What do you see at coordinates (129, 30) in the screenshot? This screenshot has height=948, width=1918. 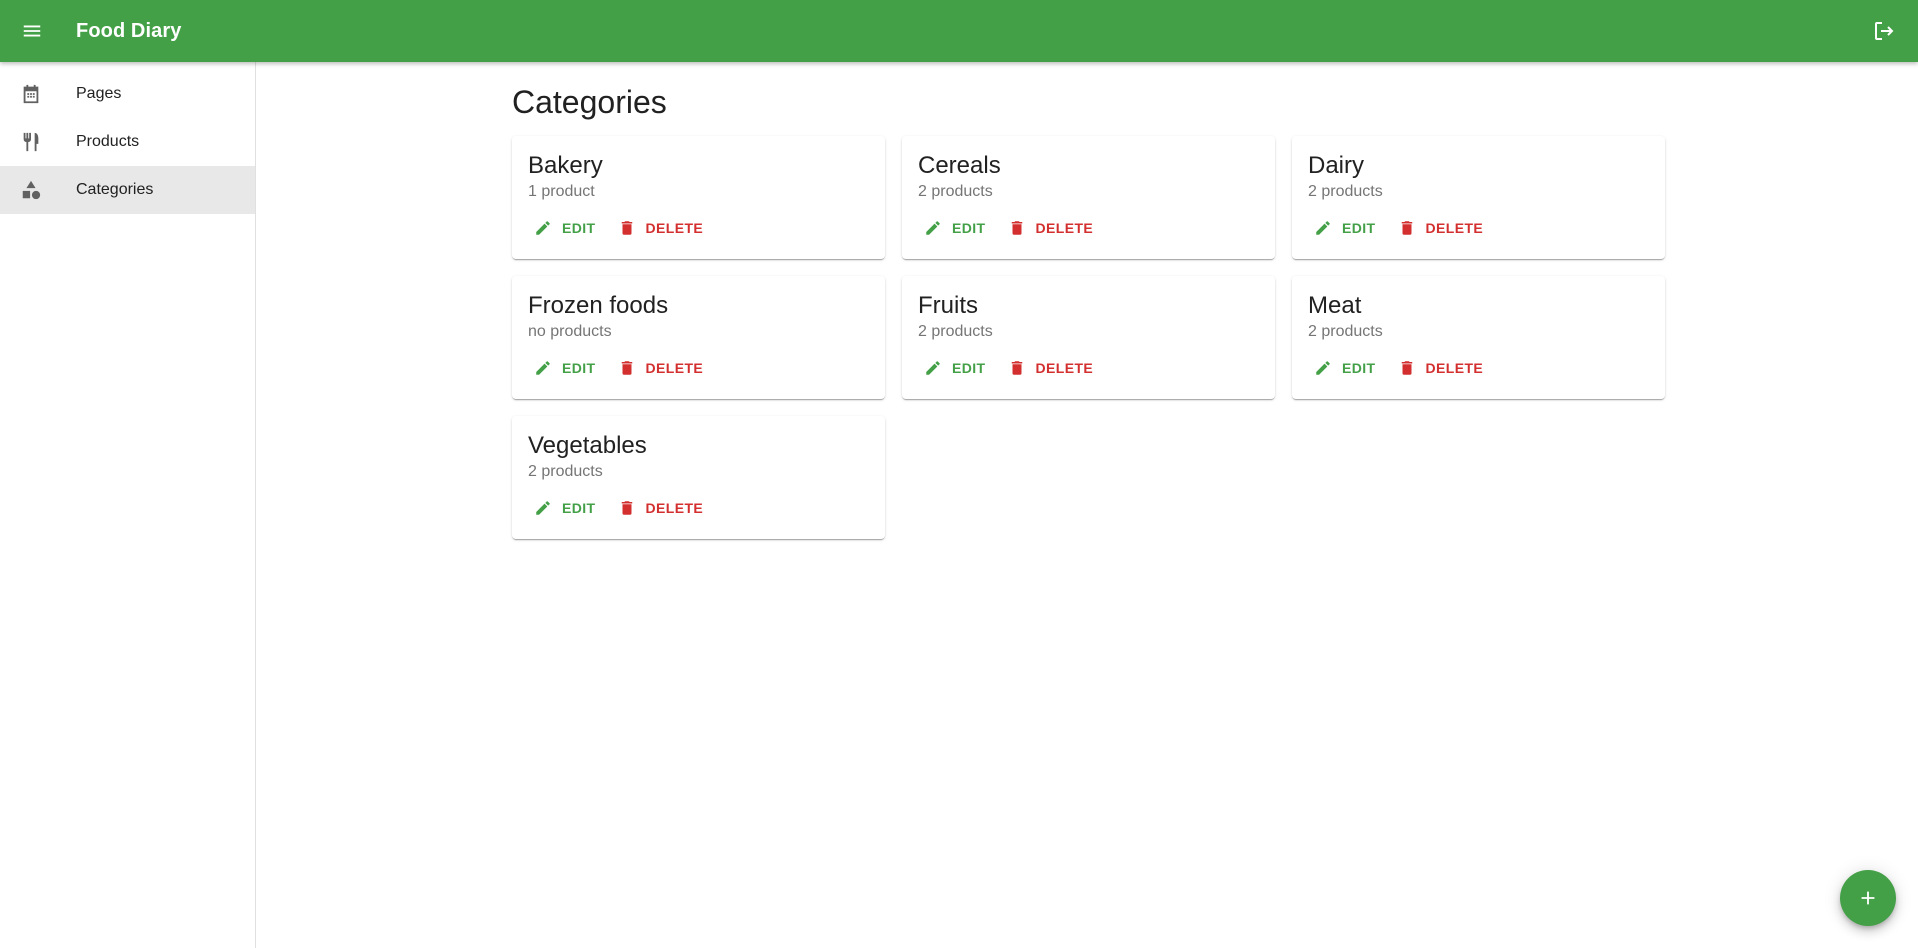 I see `app-title: Food Diary` at bounding box center [129, 30].